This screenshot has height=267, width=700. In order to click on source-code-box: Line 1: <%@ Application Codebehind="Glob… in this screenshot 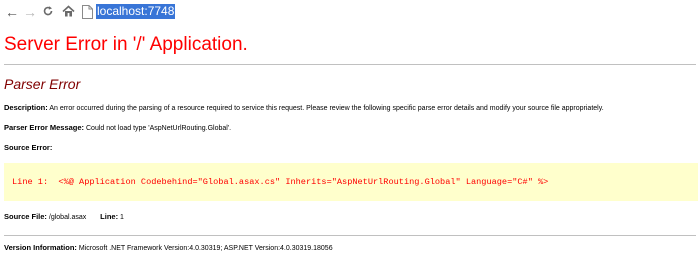, I will do `click(351, 182)`.